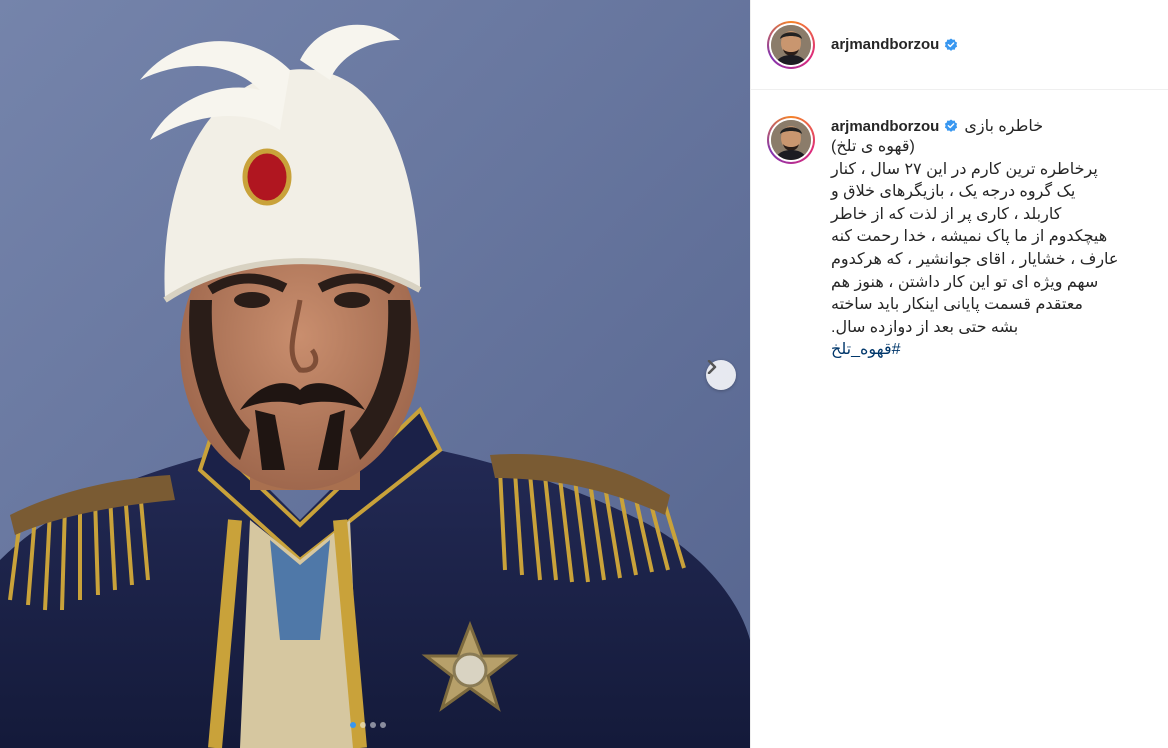 This screenshot has width=1168, height=748. What do you see at coordinates (946, 214) in the screenshot?
I see `caption-line: کاربلد ، کاری پر از لذت که از خاطر` at bounding box center [946, 214].